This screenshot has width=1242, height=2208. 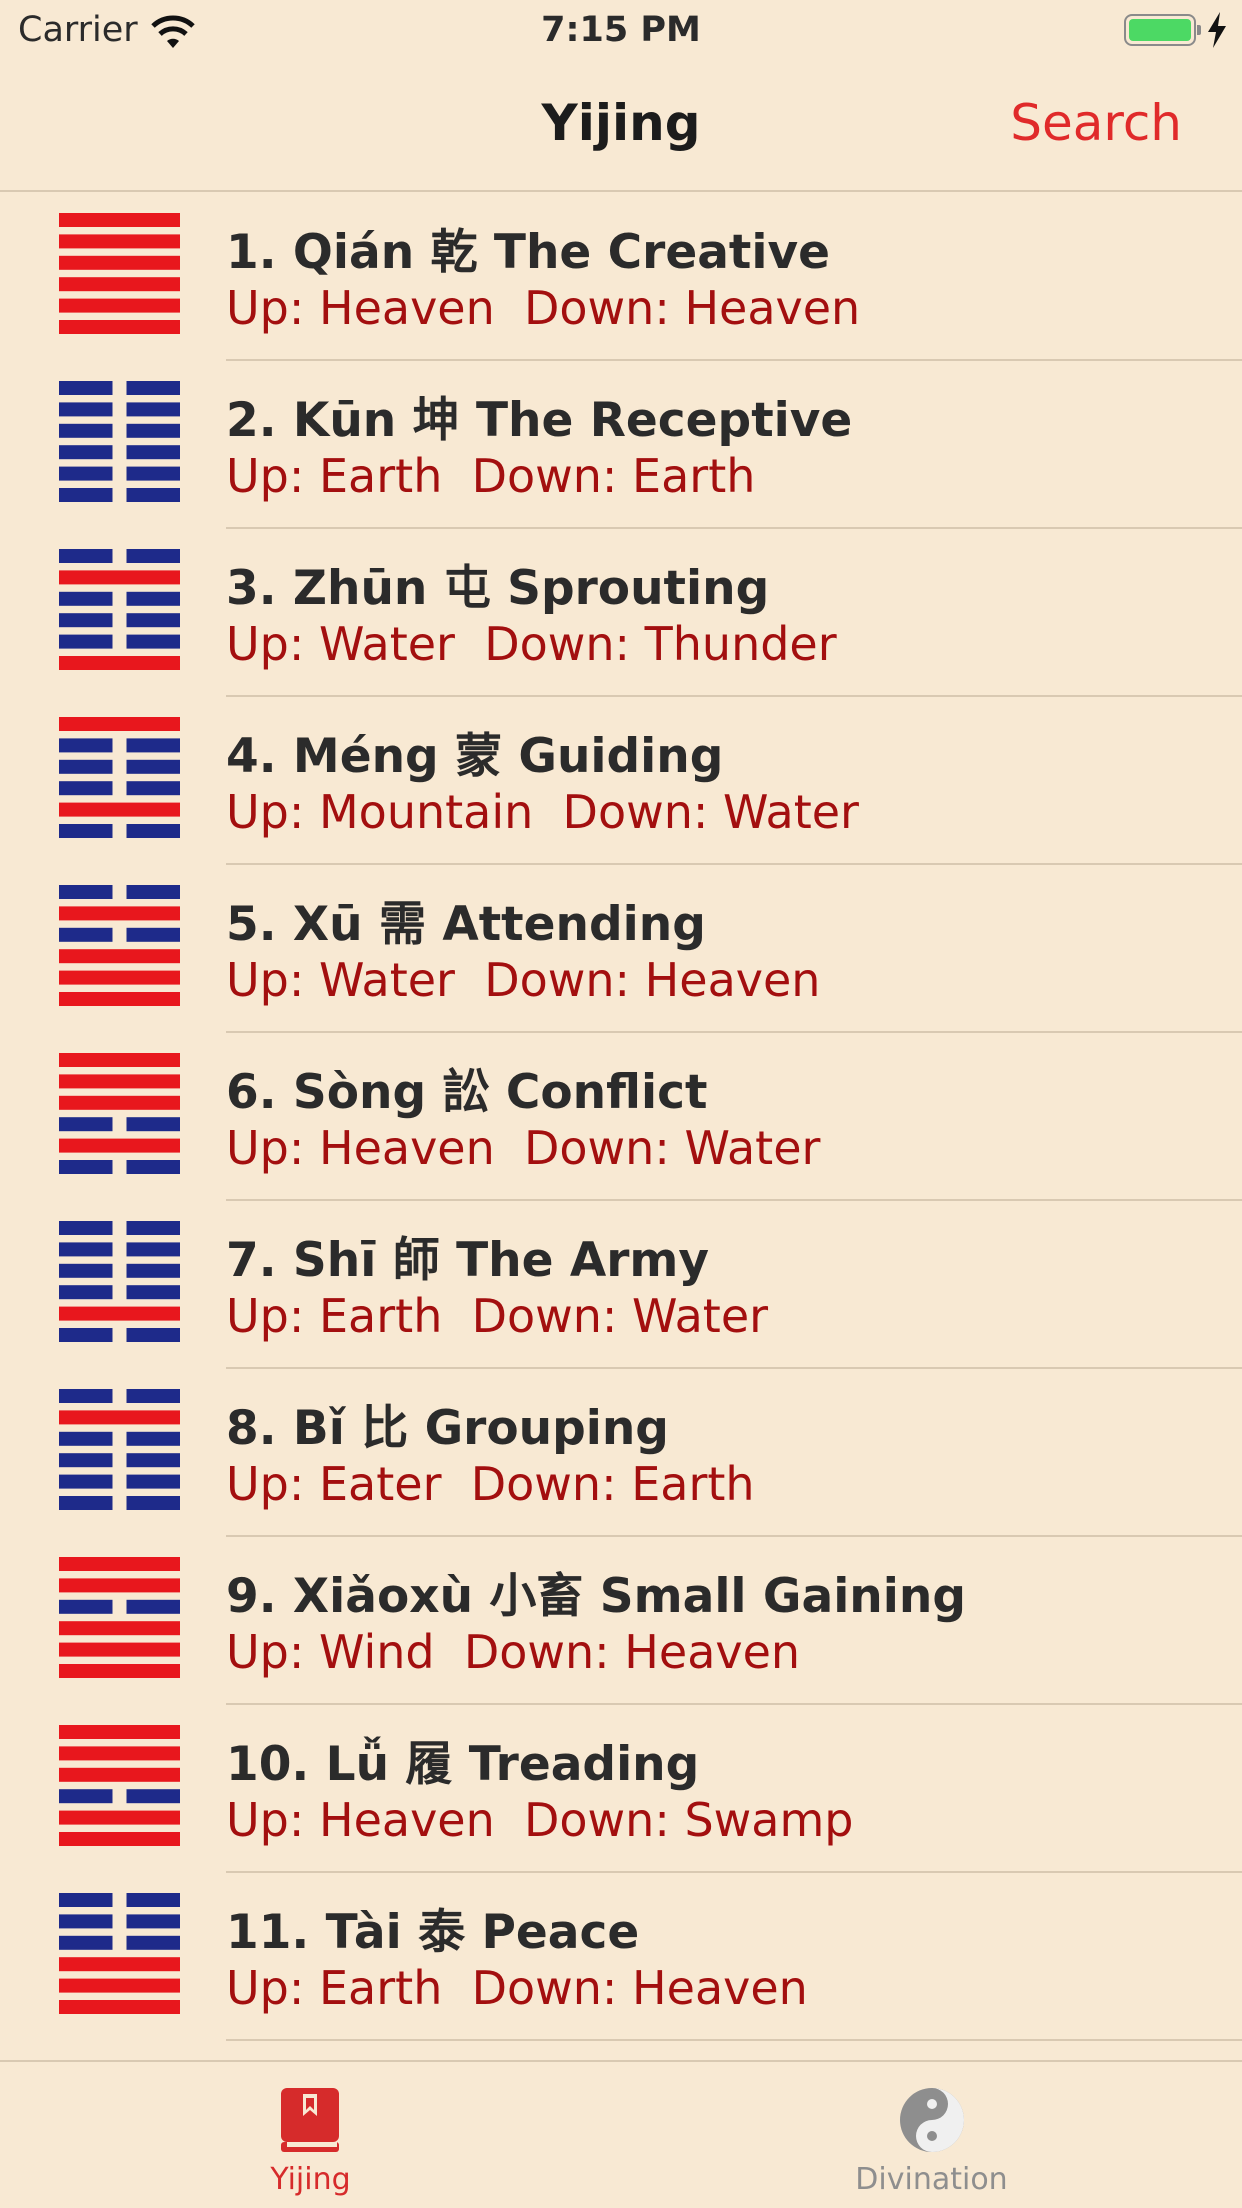 I want to click on hexagram-trigrams: Up: Earth Down: Water, so click(x=497, y=1316).